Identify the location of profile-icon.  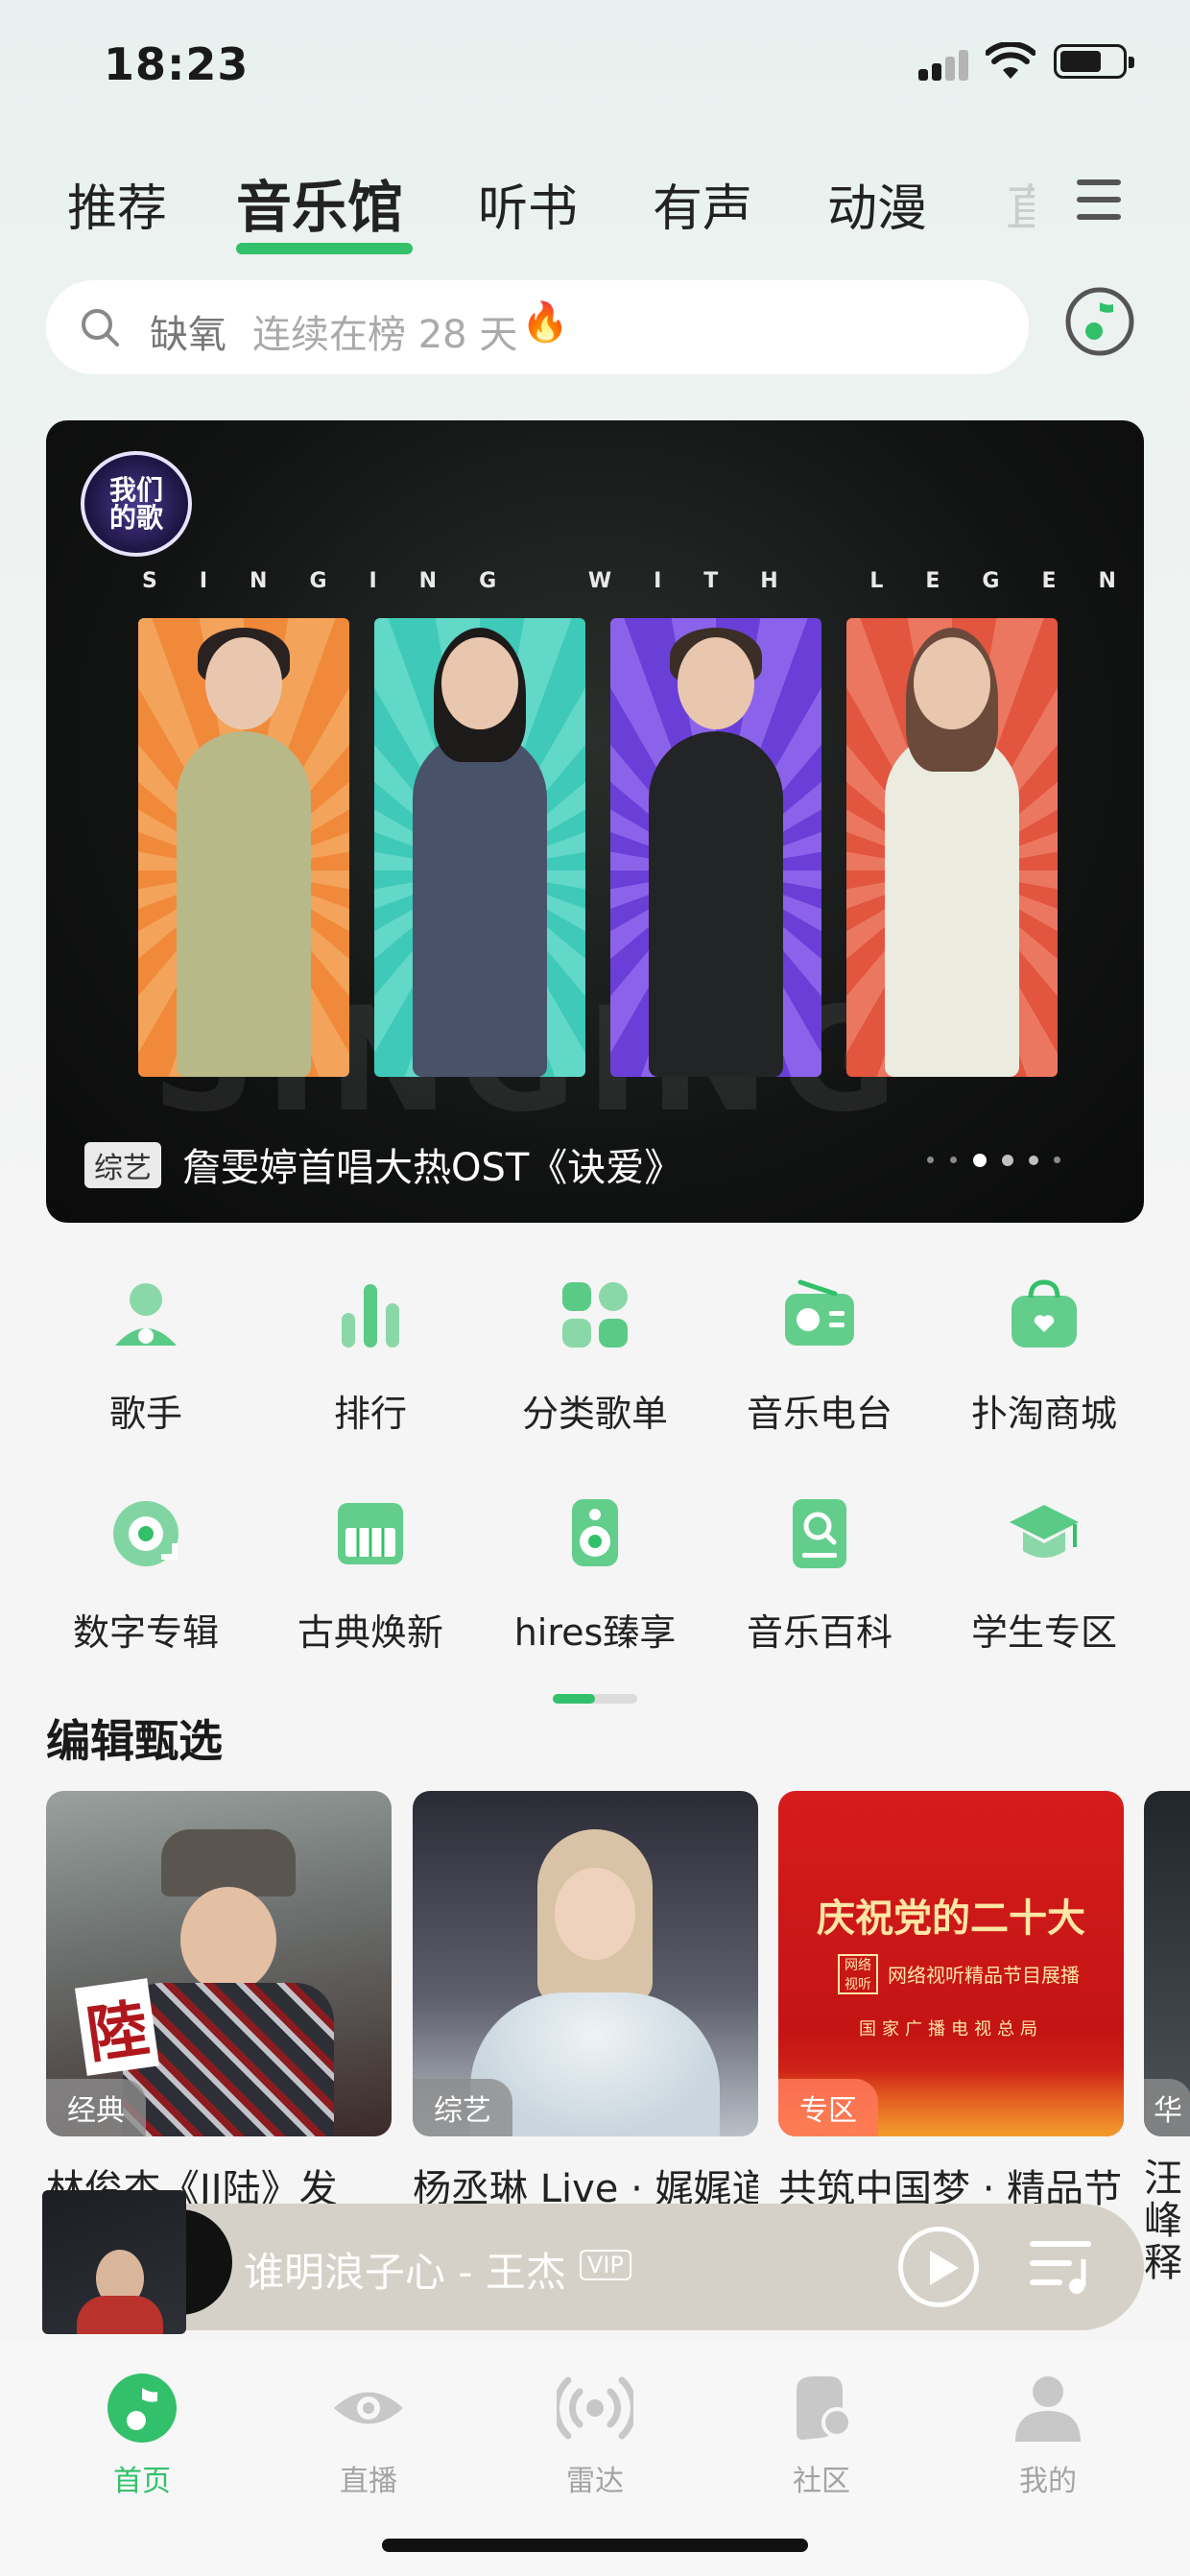
(1048, 2409).